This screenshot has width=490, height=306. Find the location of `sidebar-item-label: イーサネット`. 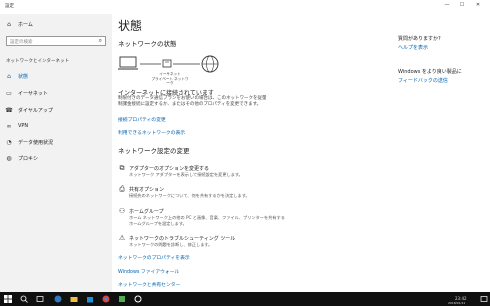

sidebar-item-label: イーサネット is located at coordinates (33, 93).